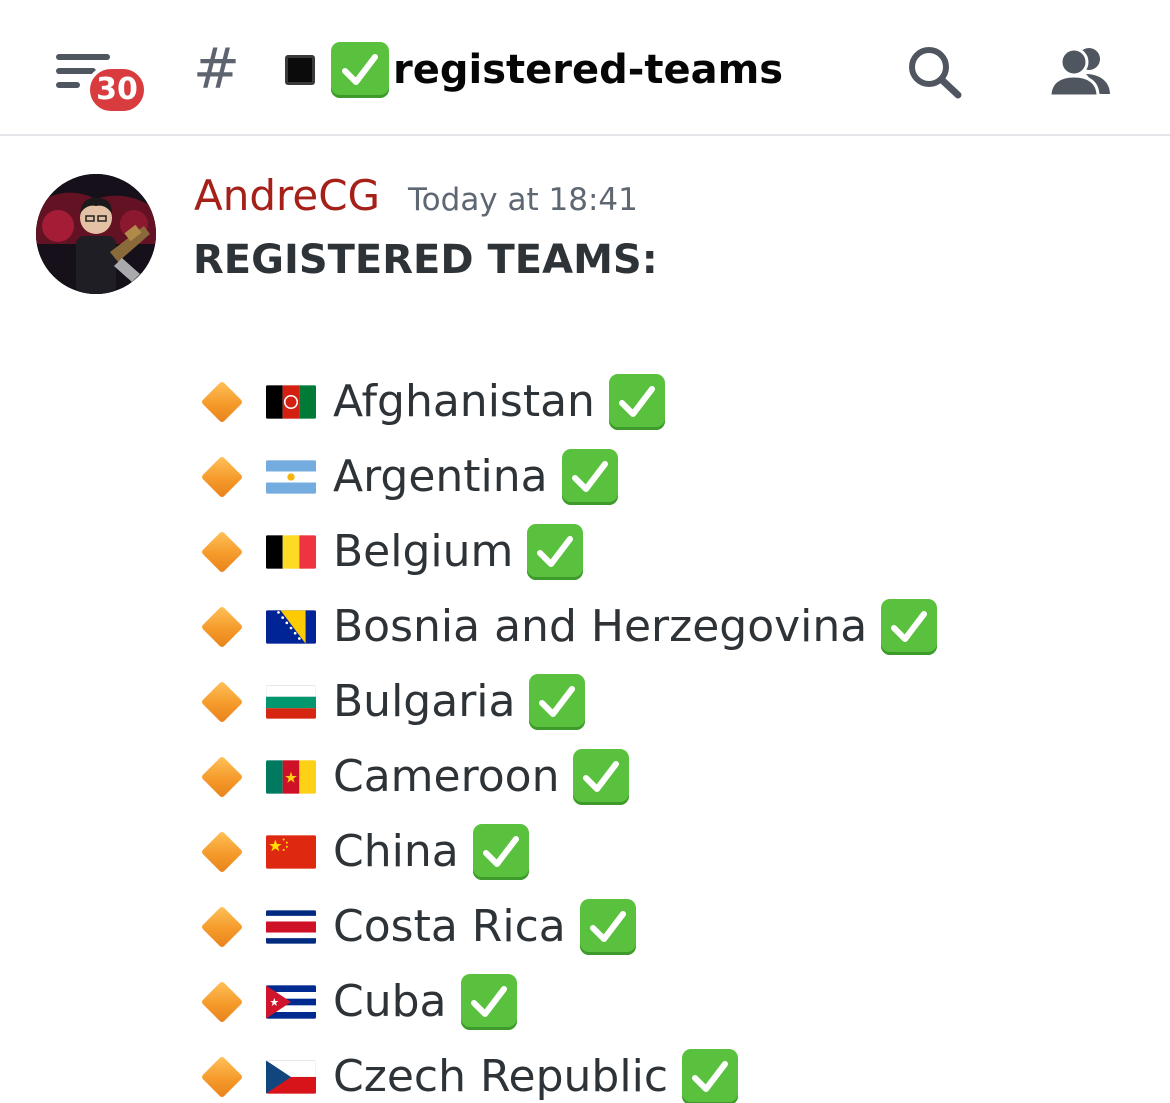  I want to click on team-name: Afghanistan, so click(464, 401).